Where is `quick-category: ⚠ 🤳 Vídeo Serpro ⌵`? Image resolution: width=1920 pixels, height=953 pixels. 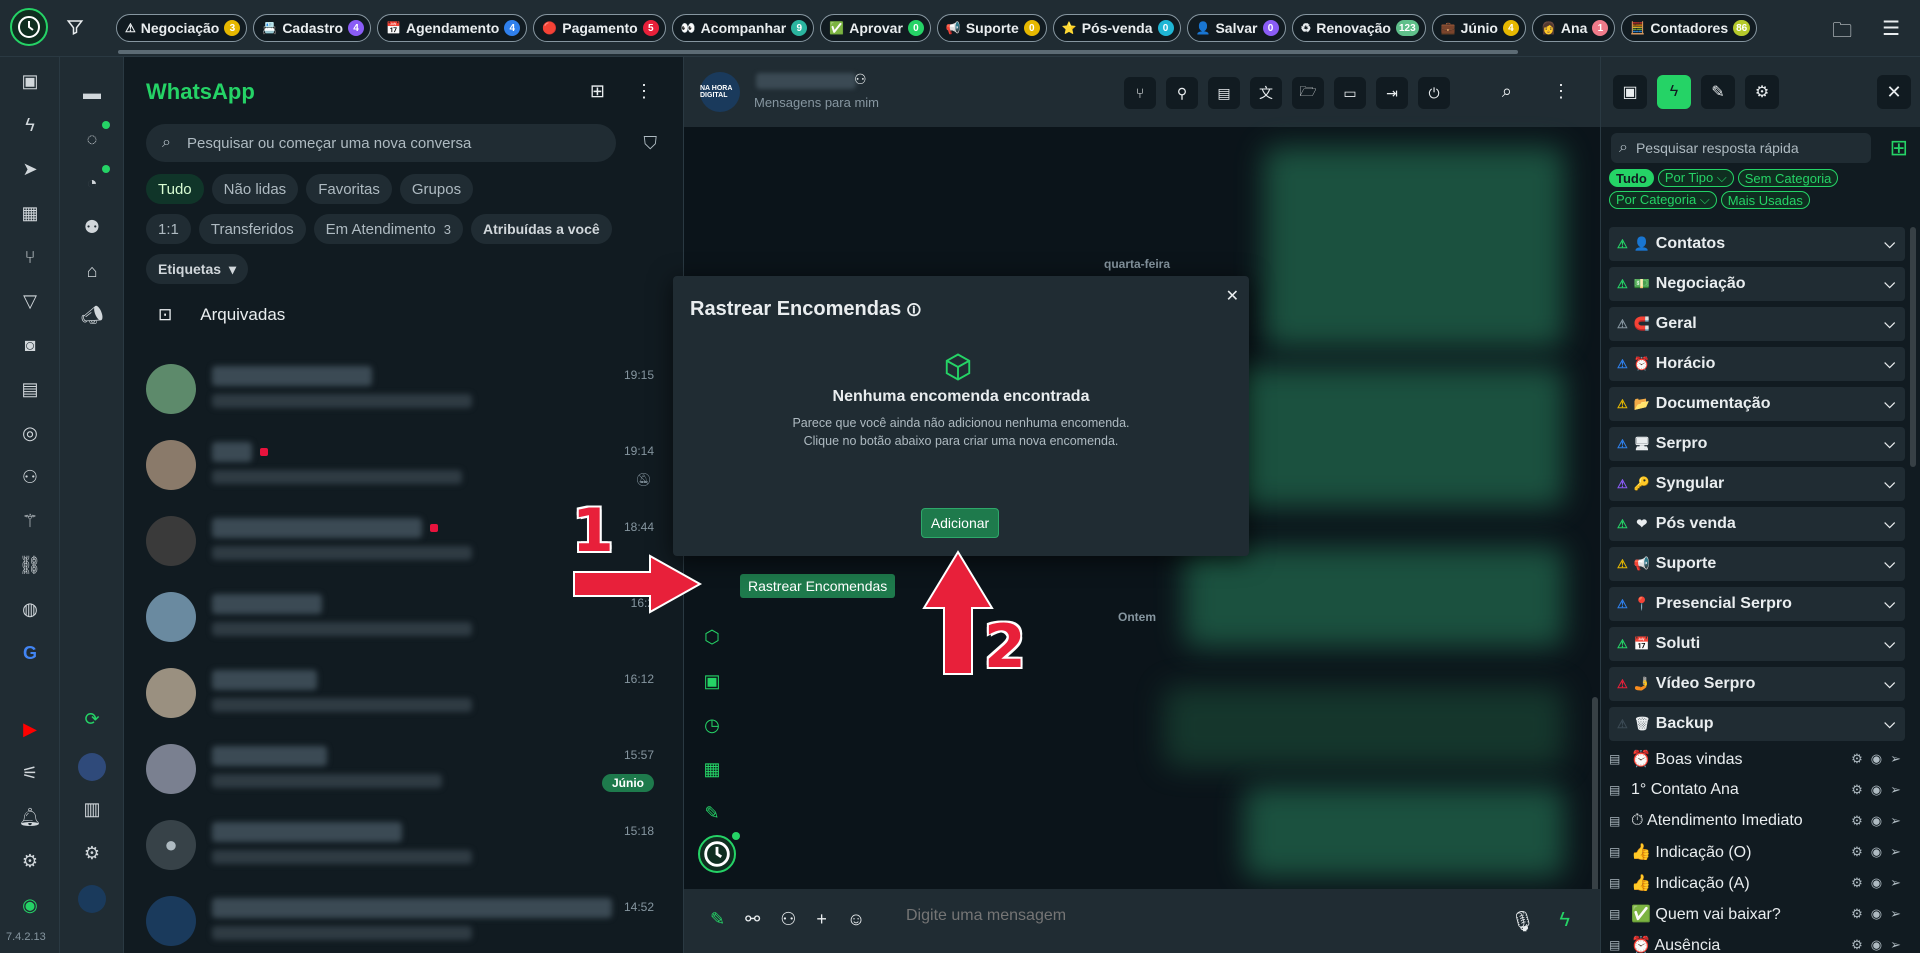 quick-category: ⚠ 🤳 Vídeo Serpro ⌵ is located at coordinates (1757, 684).